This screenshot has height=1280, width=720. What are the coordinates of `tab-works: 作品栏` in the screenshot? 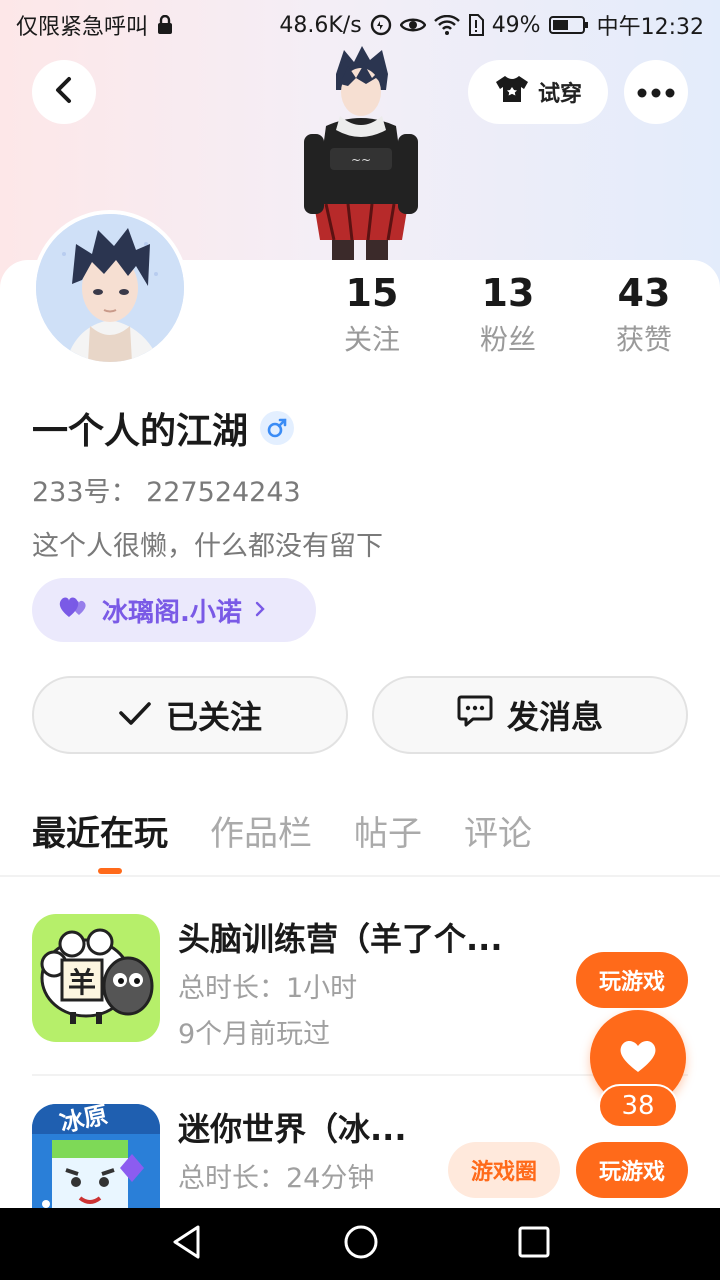 It's located at (261, 836).